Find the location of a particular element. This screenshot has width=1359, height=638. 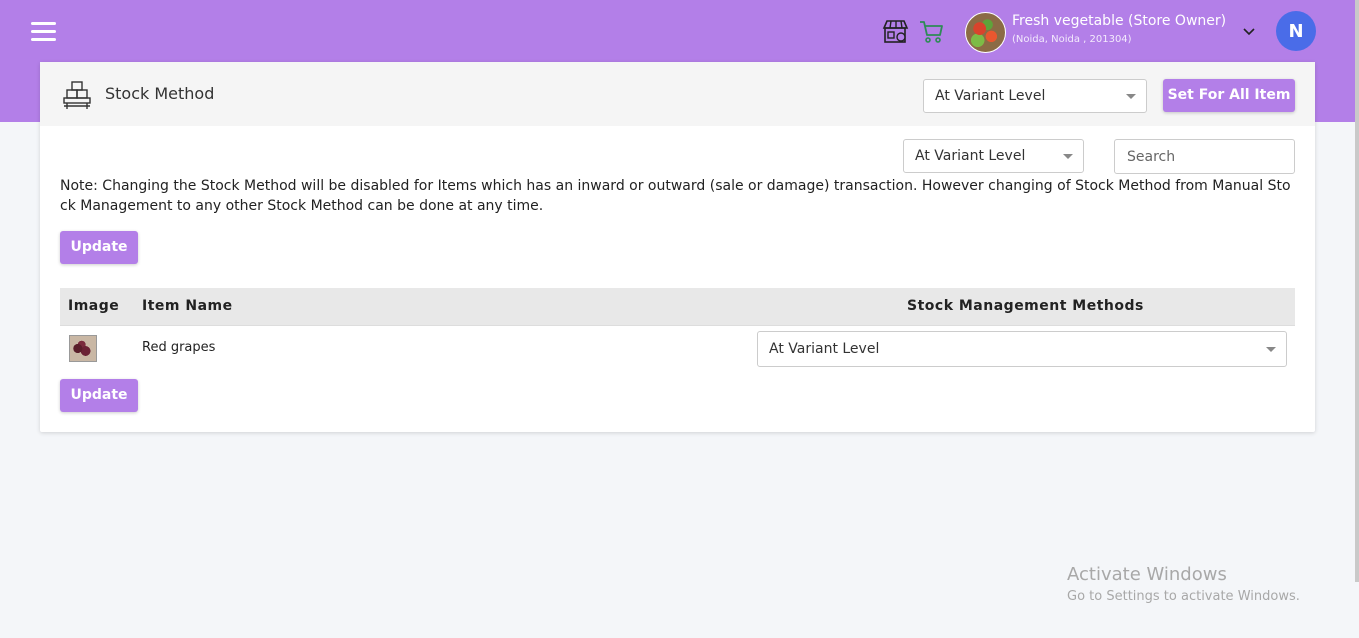

global-method-select: At Variant Level is located at coordinates (1035, 96).